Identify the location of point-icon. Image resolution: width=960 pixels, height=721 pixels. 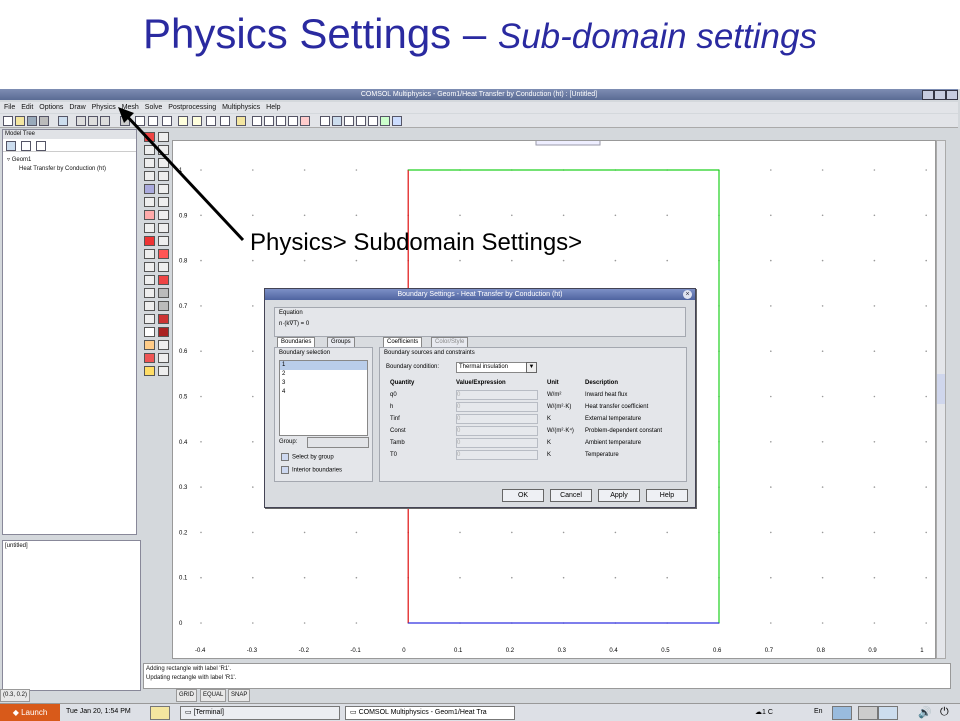
(149, 176).